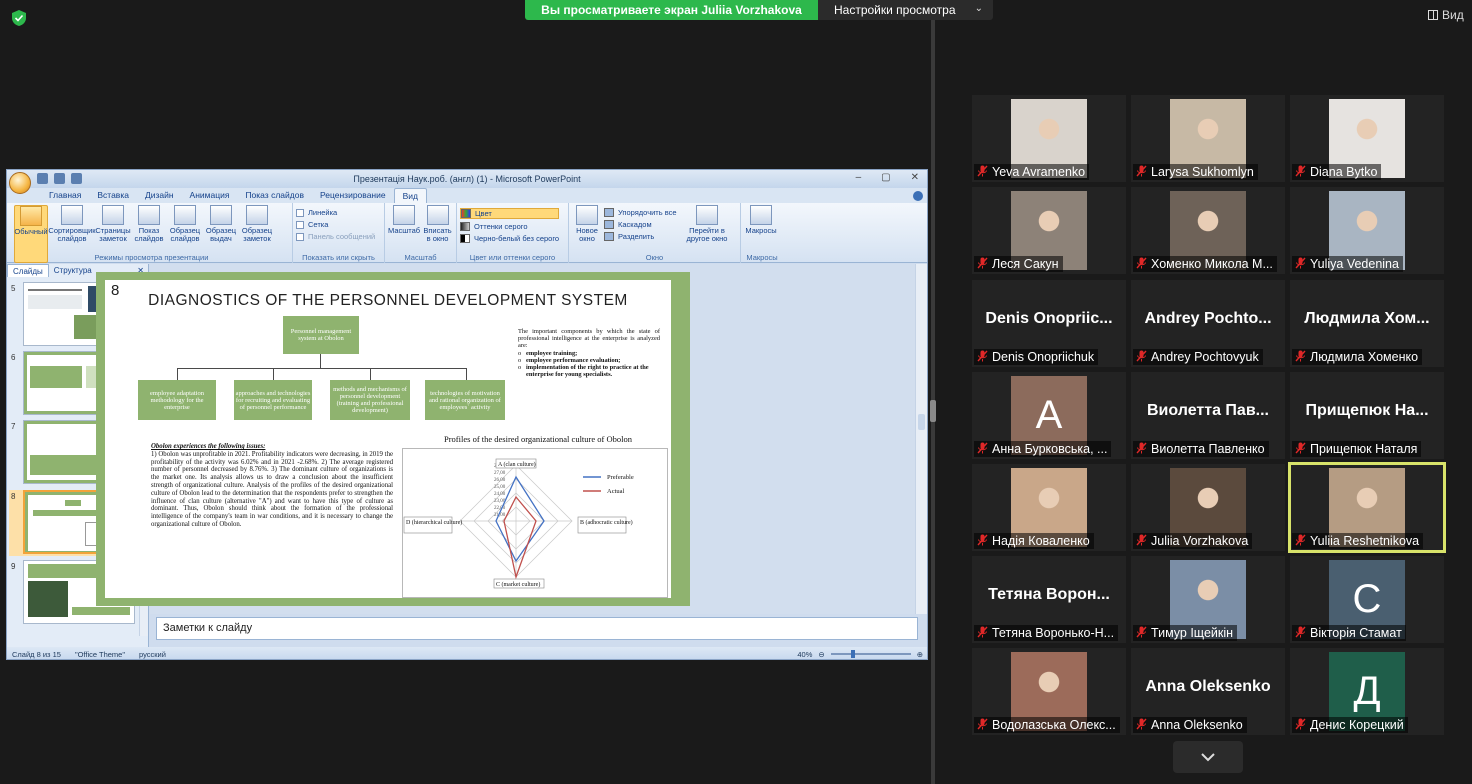 The width and height of the screenshot is (1472, 784). What do you see at coordinates (1367, 138) in the screenshot?
I see `participant-tile: Diana Bytko` at bounding box center [1367, 138].